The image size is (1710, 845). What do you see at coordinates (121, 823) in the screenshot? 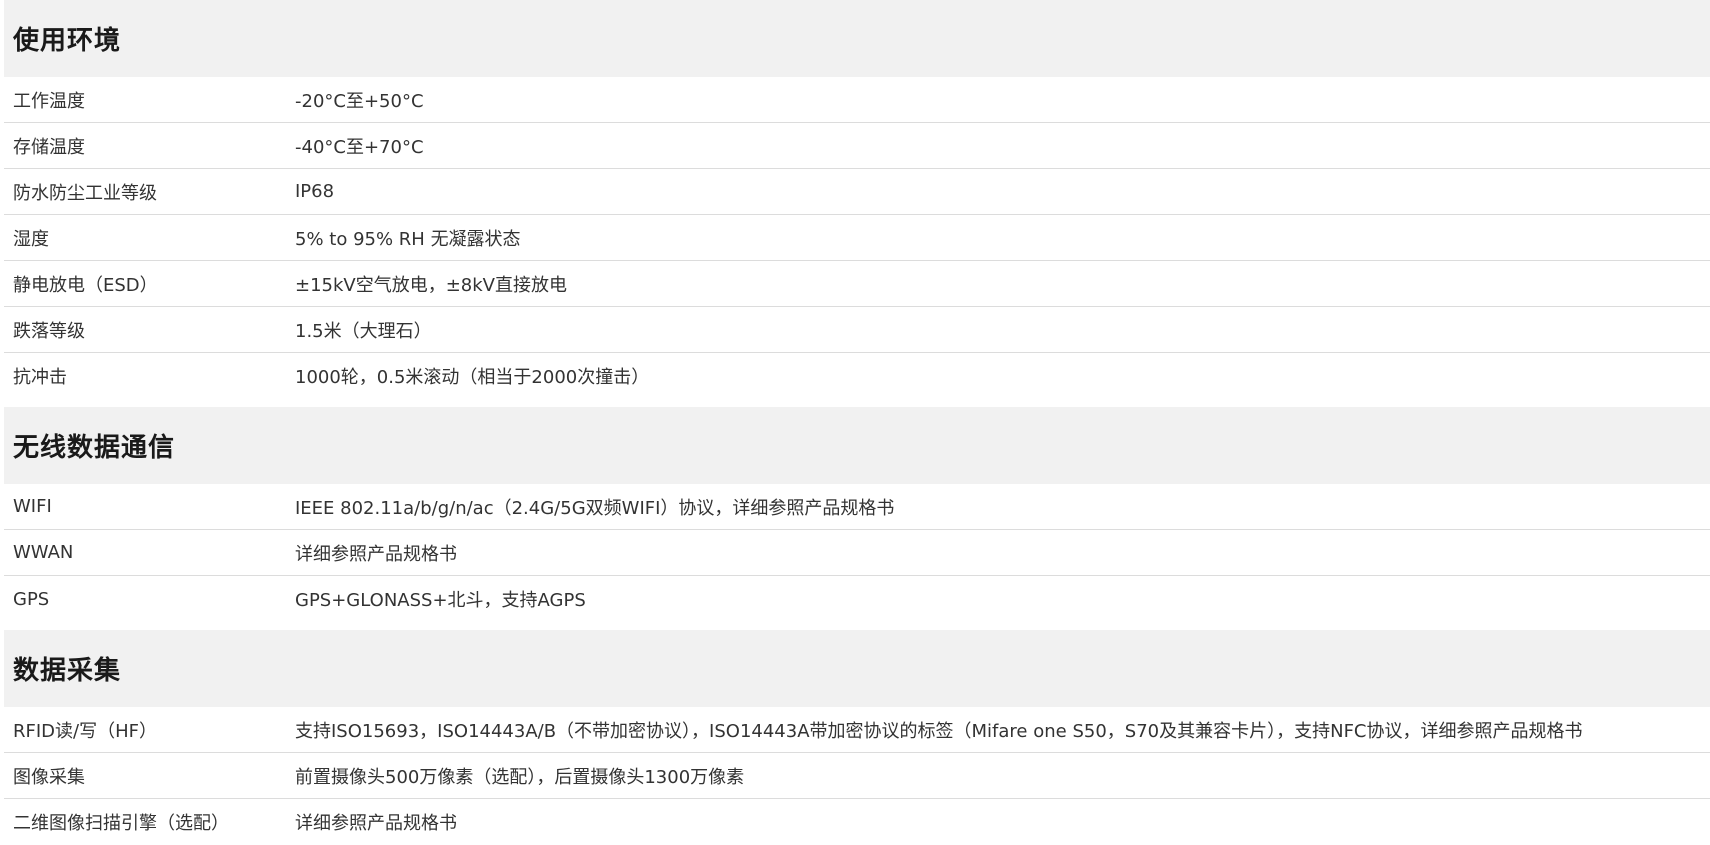
I see `spec-label: 二维图像扫描引擎（选配）` at bounding box center [121, 823].